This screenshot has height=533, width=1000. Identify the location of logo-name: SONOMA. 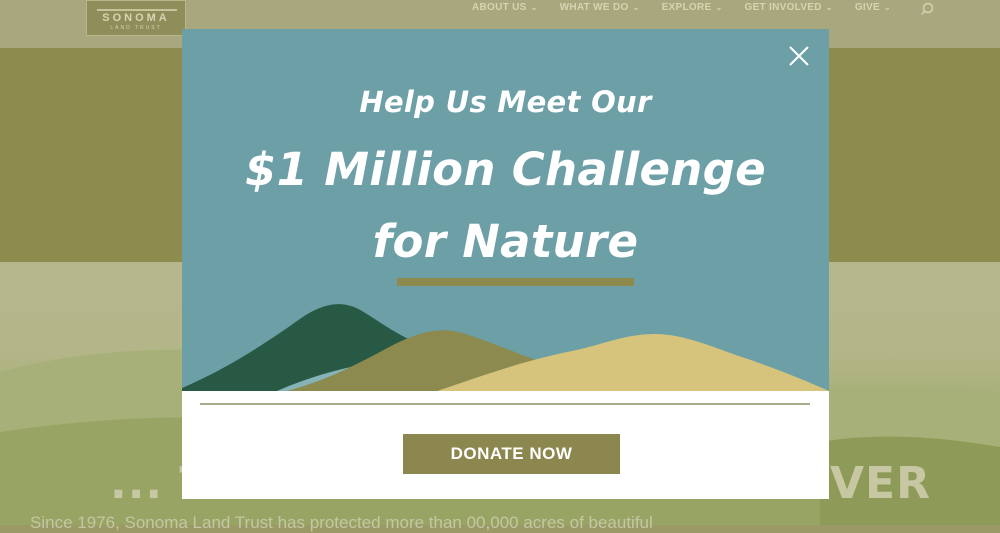
(136, 18).